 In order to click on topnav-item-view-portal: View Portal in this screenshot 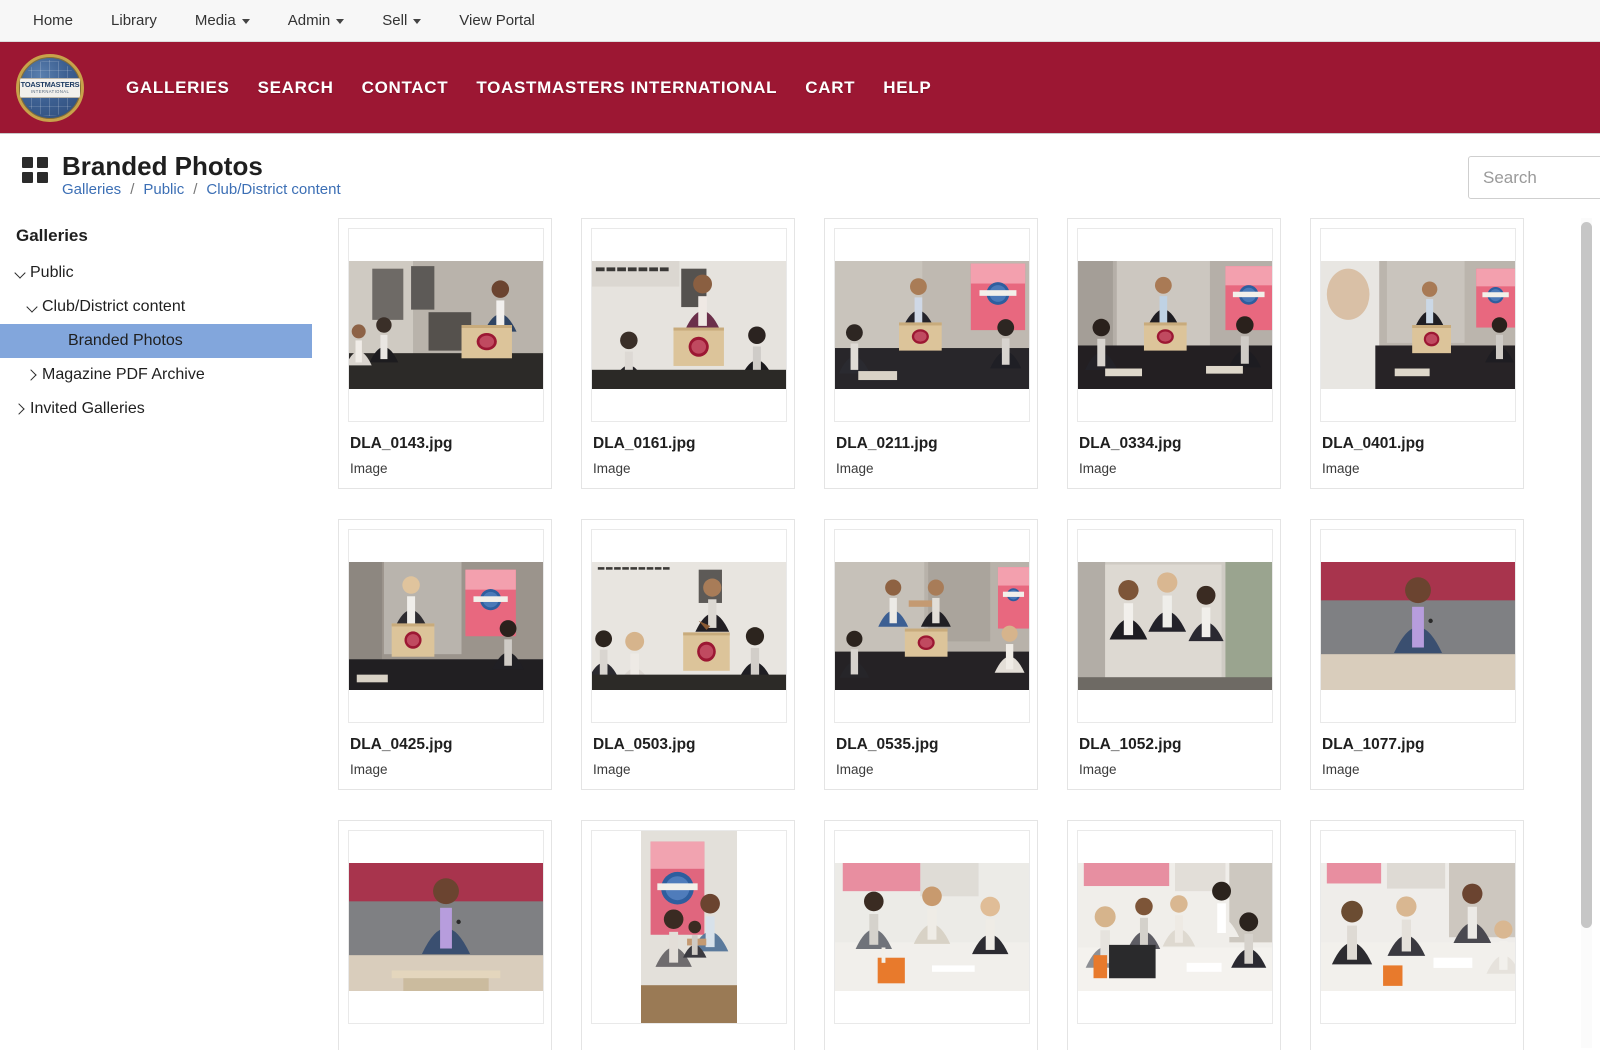, I will do `click(497, 21)`.